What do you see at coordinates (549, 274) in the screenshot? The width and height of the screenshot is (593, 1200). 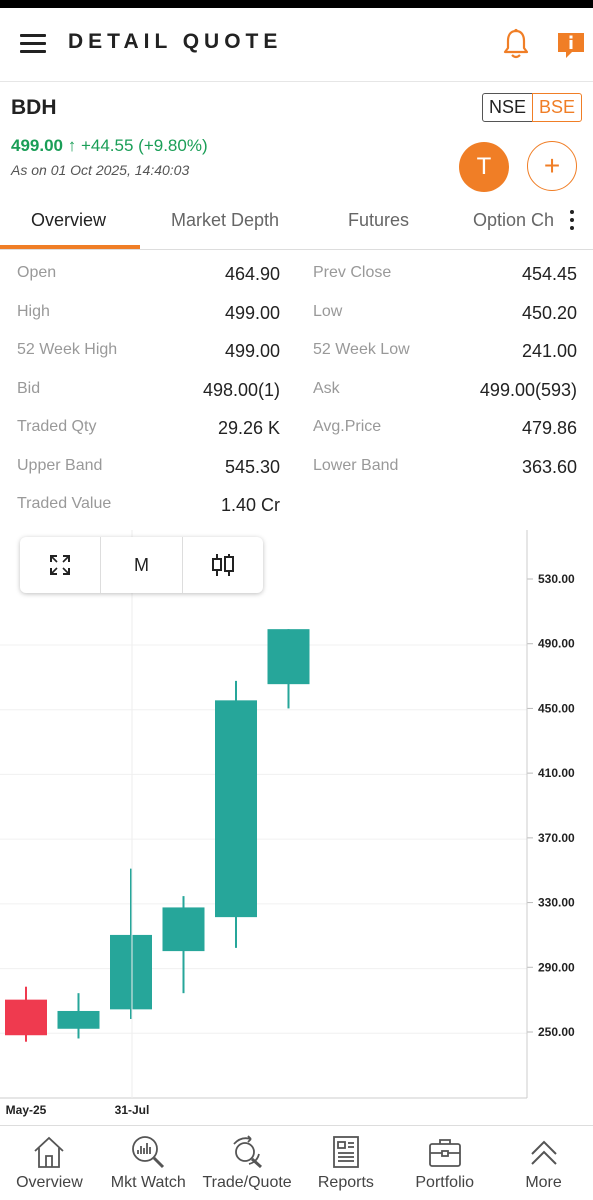 I see `stat-value: 454.45` at bounding box center [549, 274].